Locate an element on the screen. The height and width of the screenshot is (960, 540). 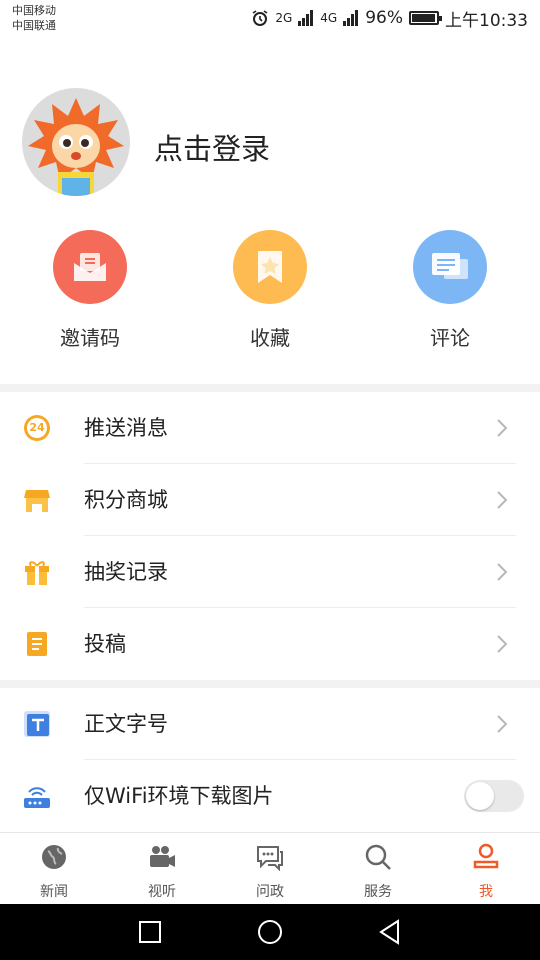
tab-news: 新闻 is located at coordinates (54, 869).